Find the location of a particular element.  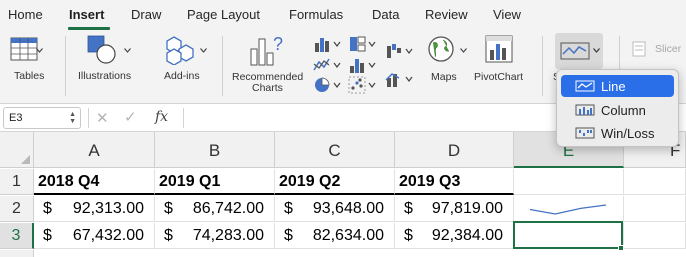

cell-c3: $82,634.00 is located at coordinates (335, 236).